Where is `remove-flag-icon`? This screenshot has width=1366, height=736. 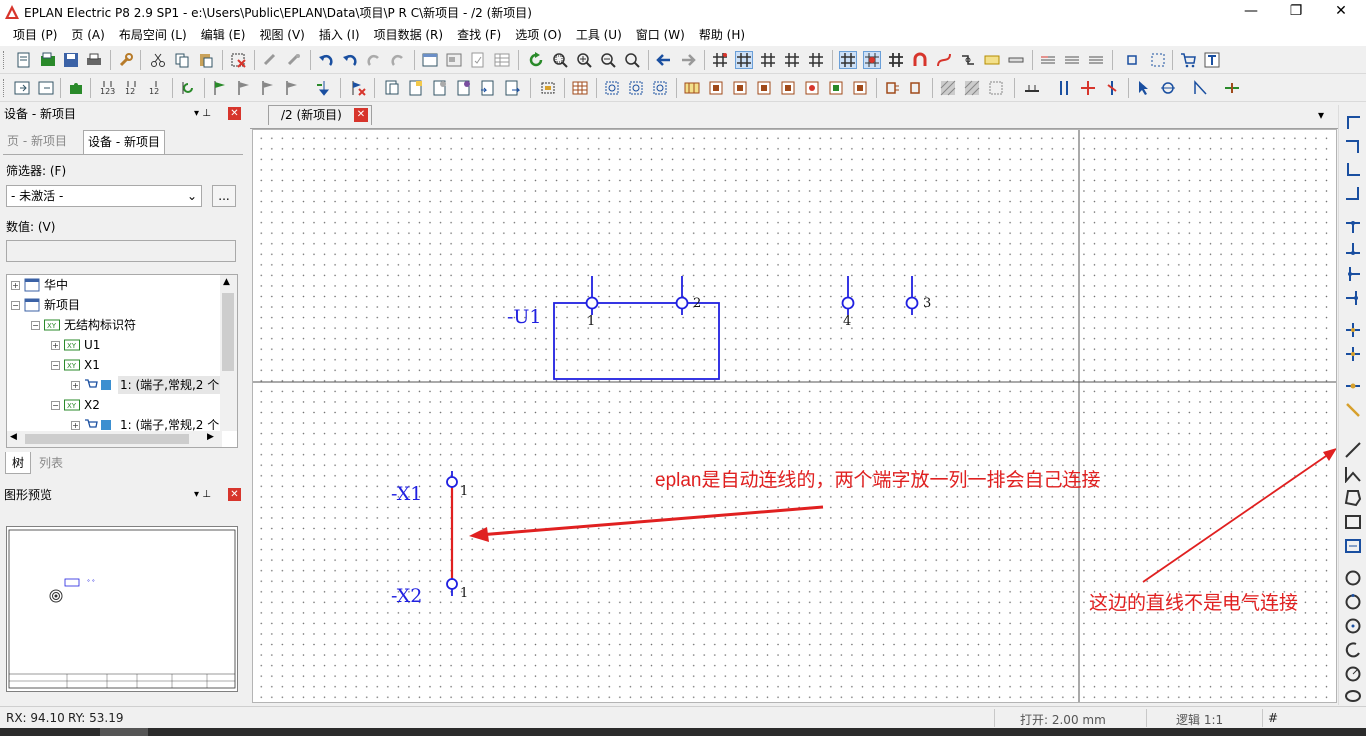 remove-flag-icon is located at coordinates (358, 88).